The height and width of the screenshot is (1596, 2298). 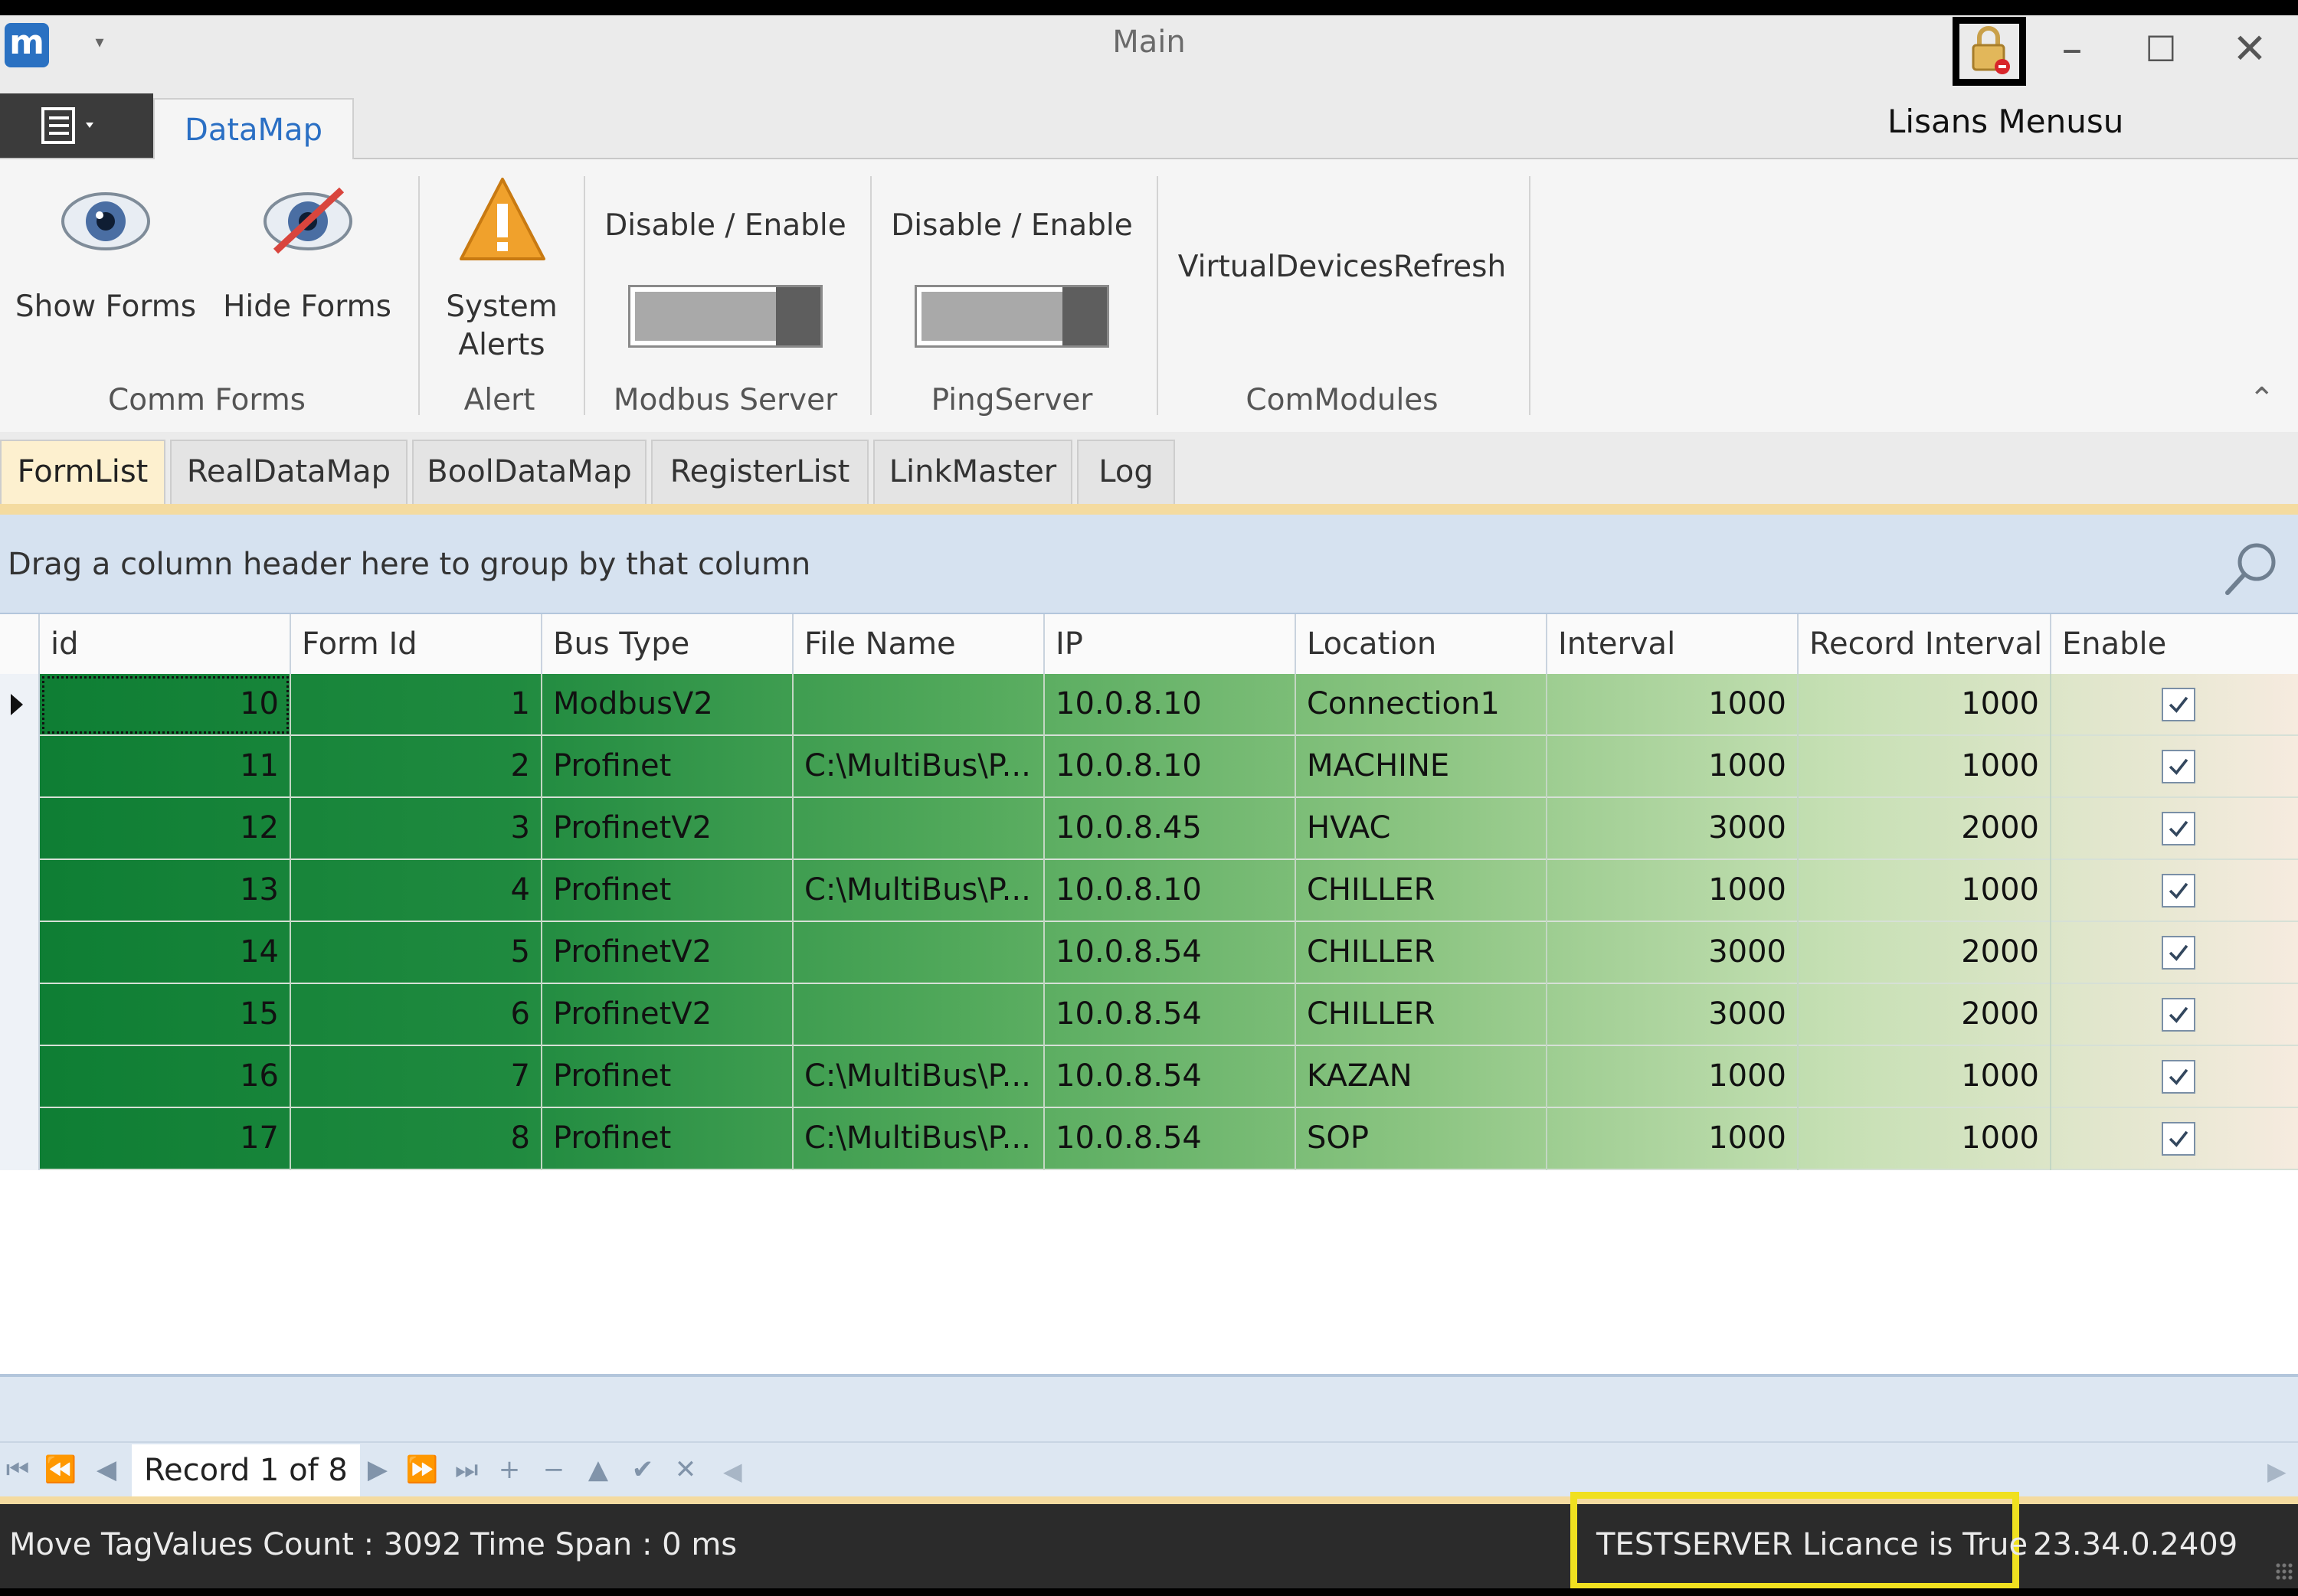 I want to click on column-header-ip: IP, so click(x=1170, y=644).